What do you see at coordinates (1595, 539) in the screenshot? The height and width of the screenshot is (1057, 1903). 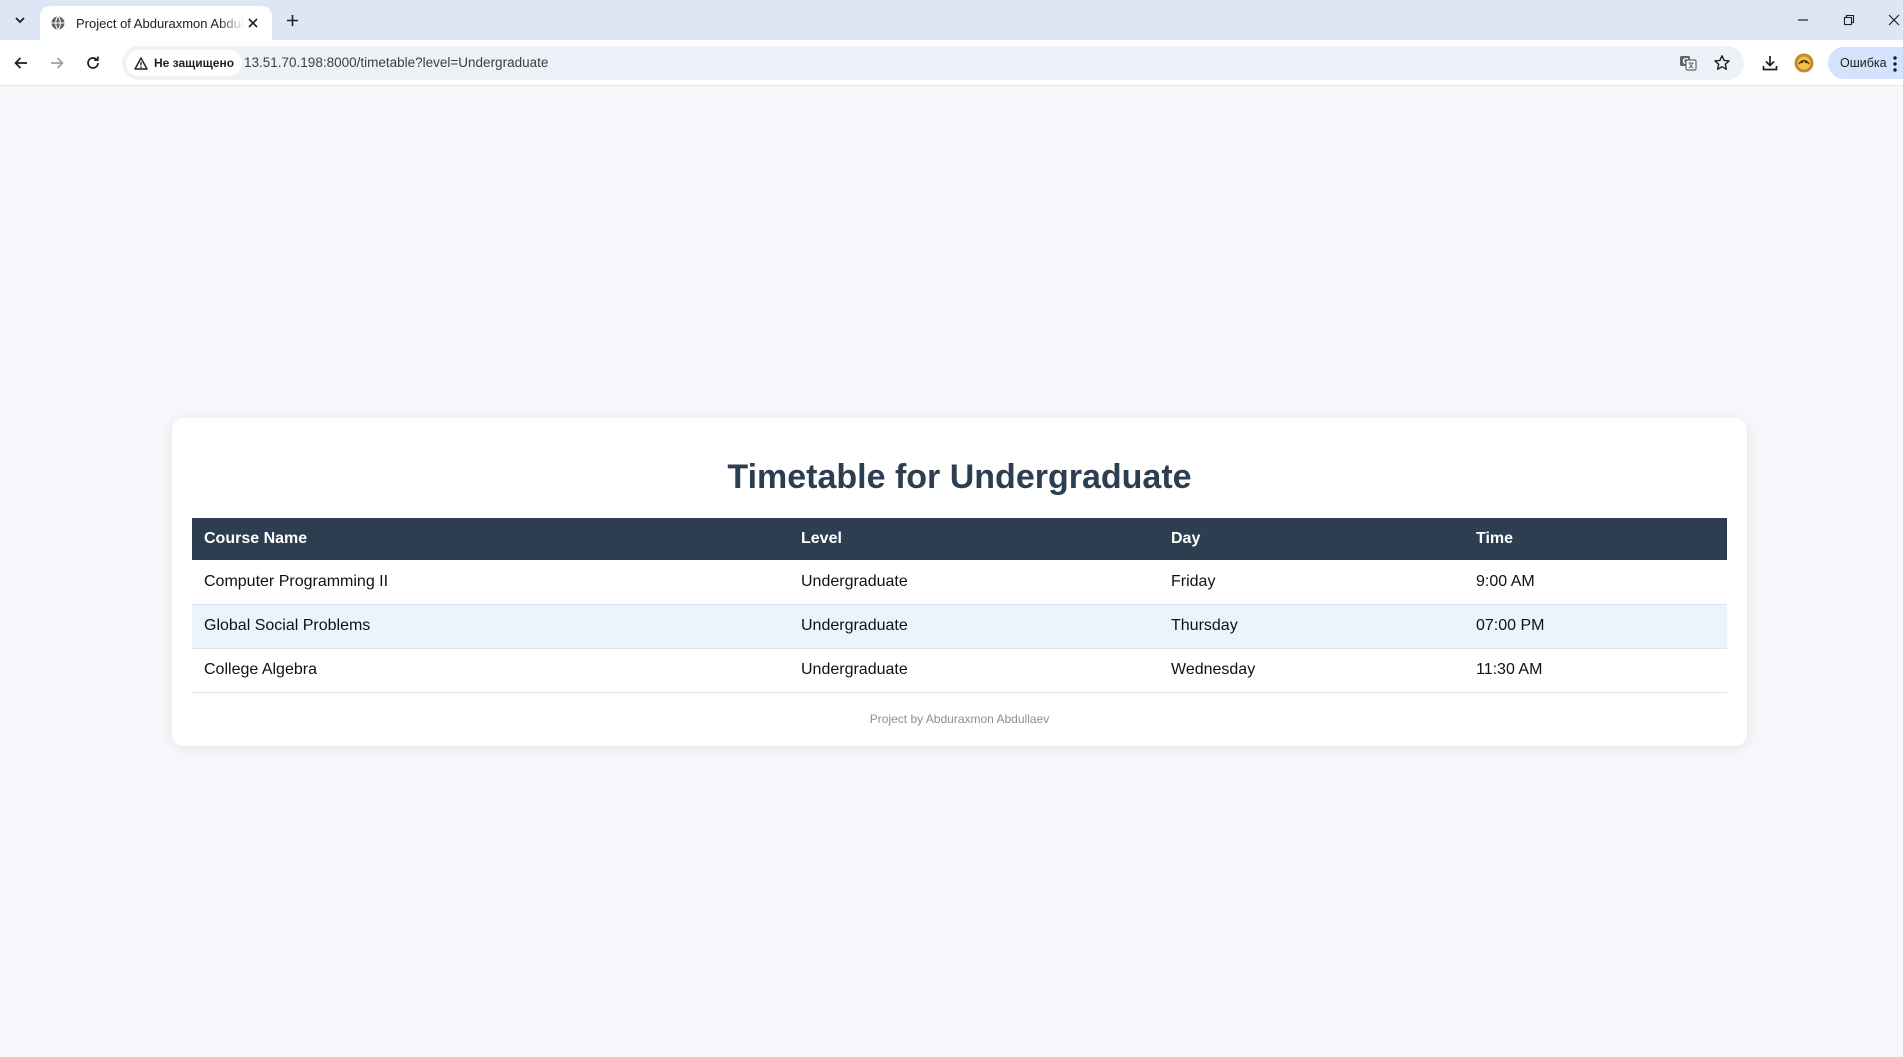 I see `column-header-time: Time` at bounding box center [1595, 539].